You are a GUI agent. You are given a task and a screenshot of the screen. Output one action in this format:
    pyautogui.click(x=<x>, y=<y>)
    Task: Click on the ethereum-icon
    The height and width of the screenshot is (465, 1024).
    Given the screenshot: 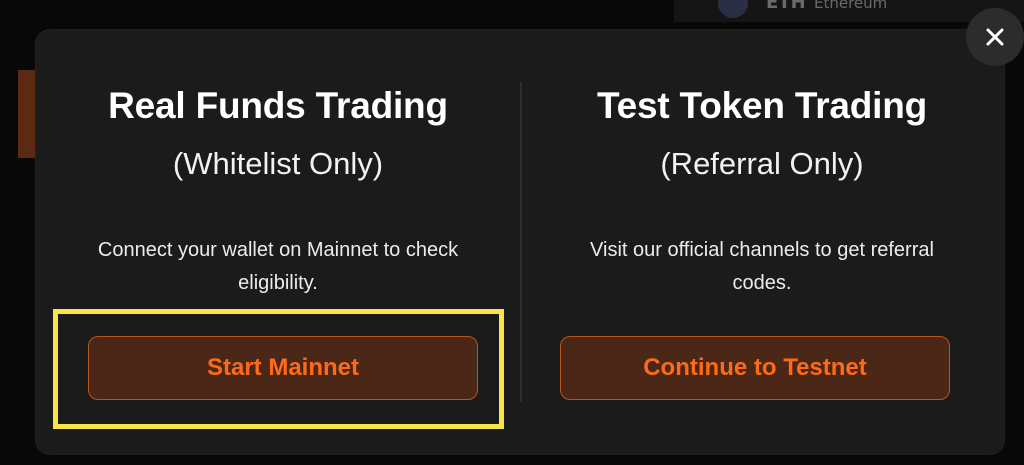 What is the action you would take?
    pyautogui.click(x=733, y=9)
    